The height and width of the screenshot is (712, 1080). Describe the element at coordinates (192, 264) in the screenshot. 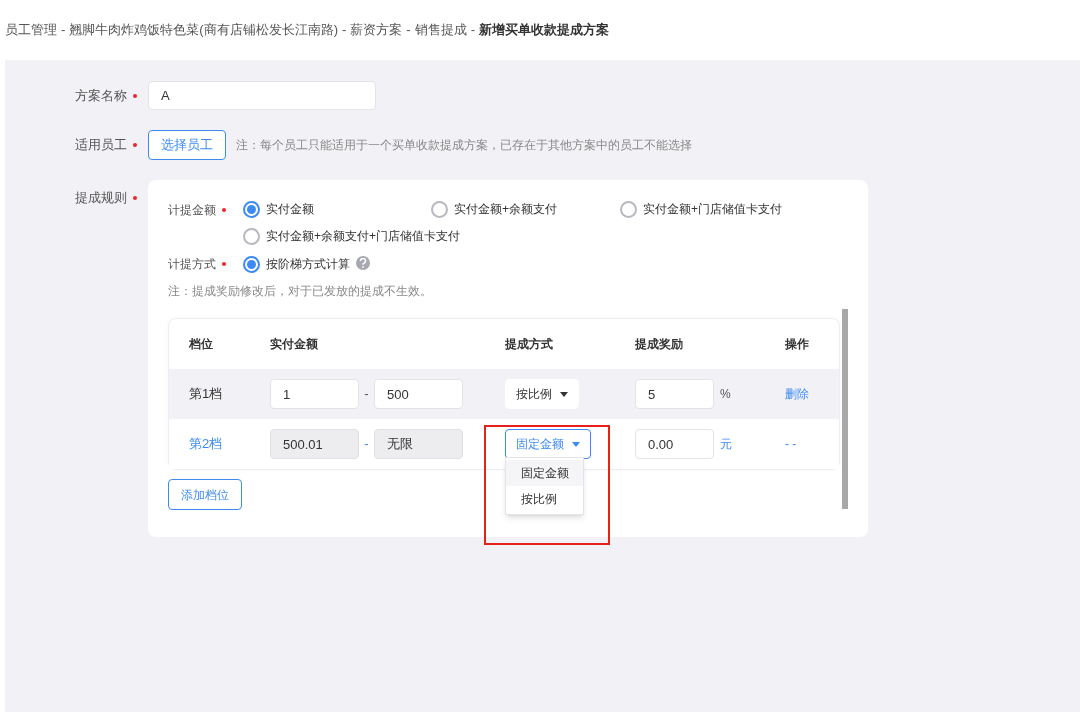

I see `field-label: 计提方式` at that location.